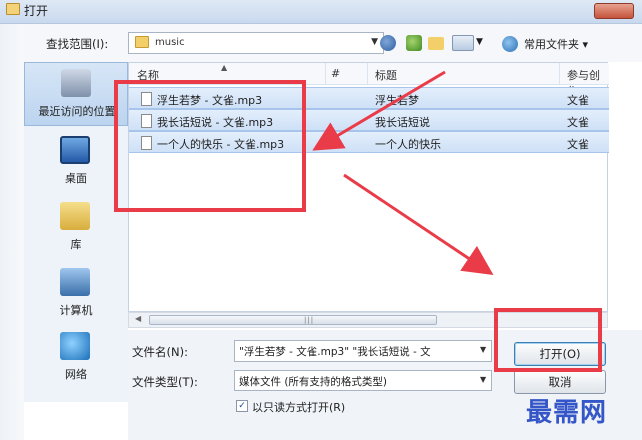 The width and height of the screenshot is (642, 440). Describe the element at coordinates (567, 413) in the screenshot. I see `watermark-logo: 最需网` at that location.